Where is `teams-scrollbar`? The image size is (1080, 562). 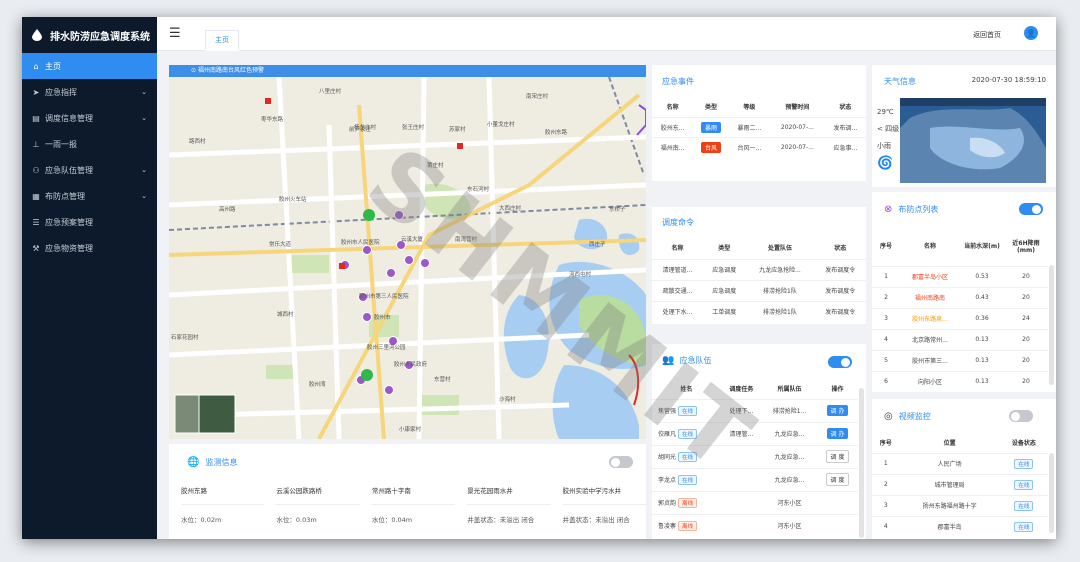 teams-scrollbar is located at coordinates (861, 463).